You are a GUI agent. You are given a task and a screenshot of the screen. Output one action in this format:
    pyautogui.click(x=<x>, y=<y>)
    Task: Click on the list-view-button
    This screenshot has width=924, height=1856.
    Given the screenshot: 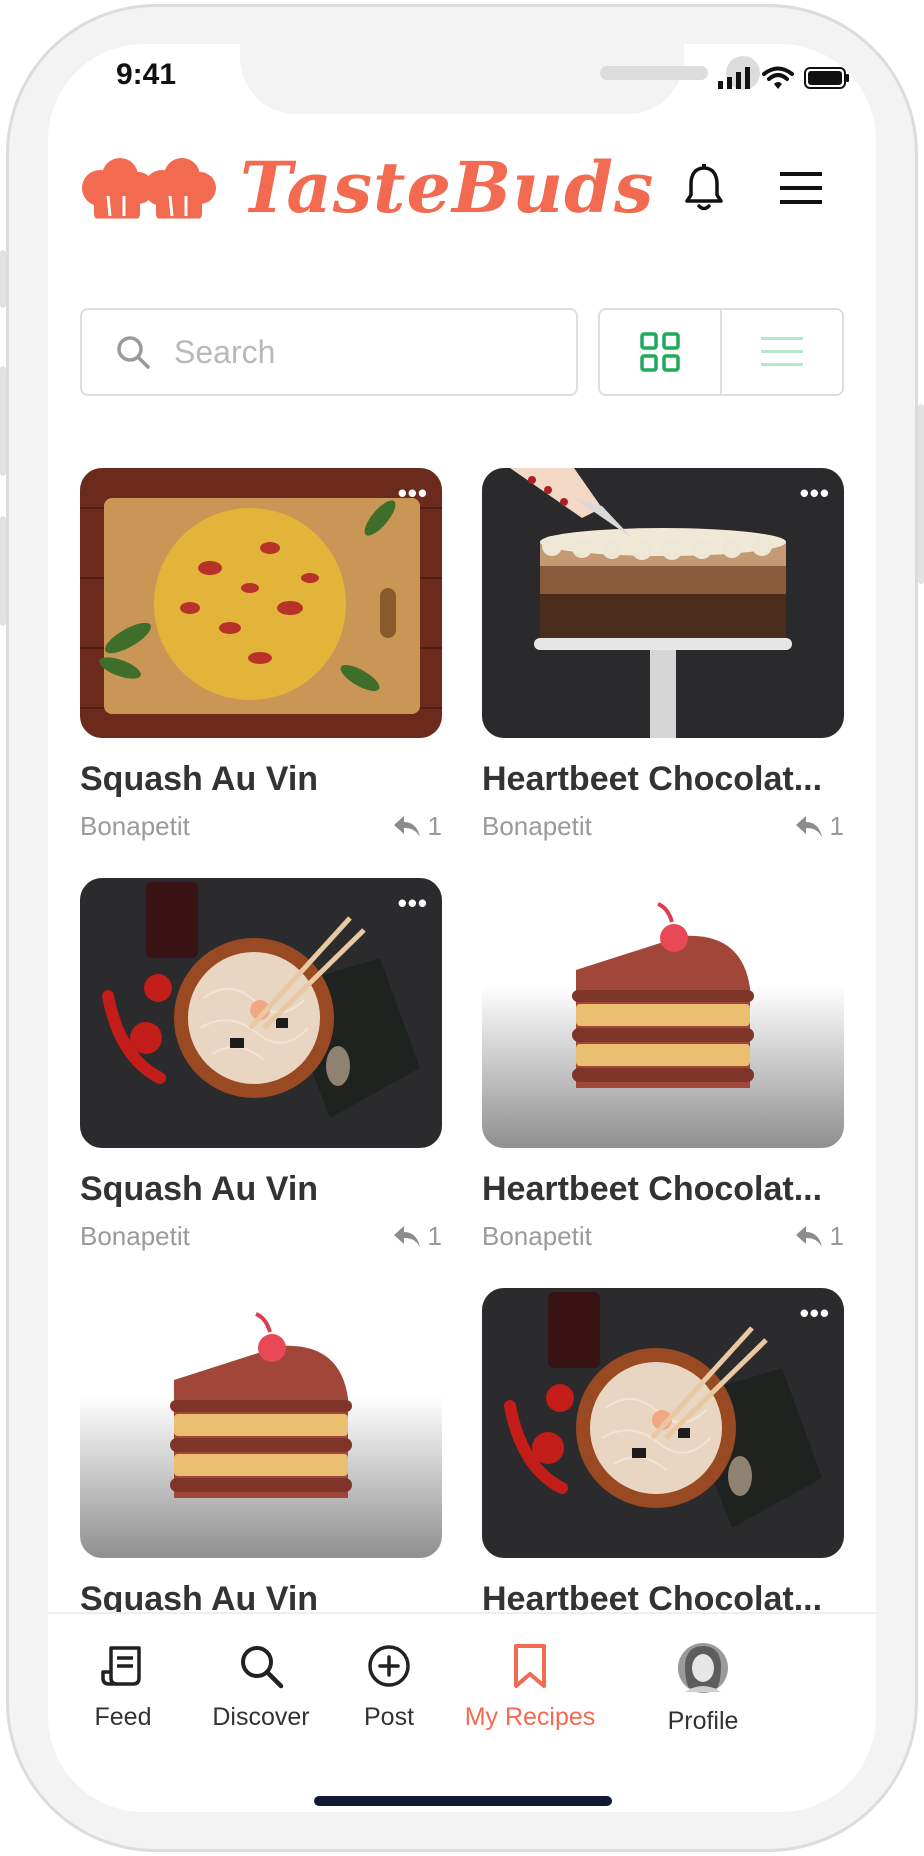 What is the action you would take?
    pyautogui.click(x=781, y=352)
    